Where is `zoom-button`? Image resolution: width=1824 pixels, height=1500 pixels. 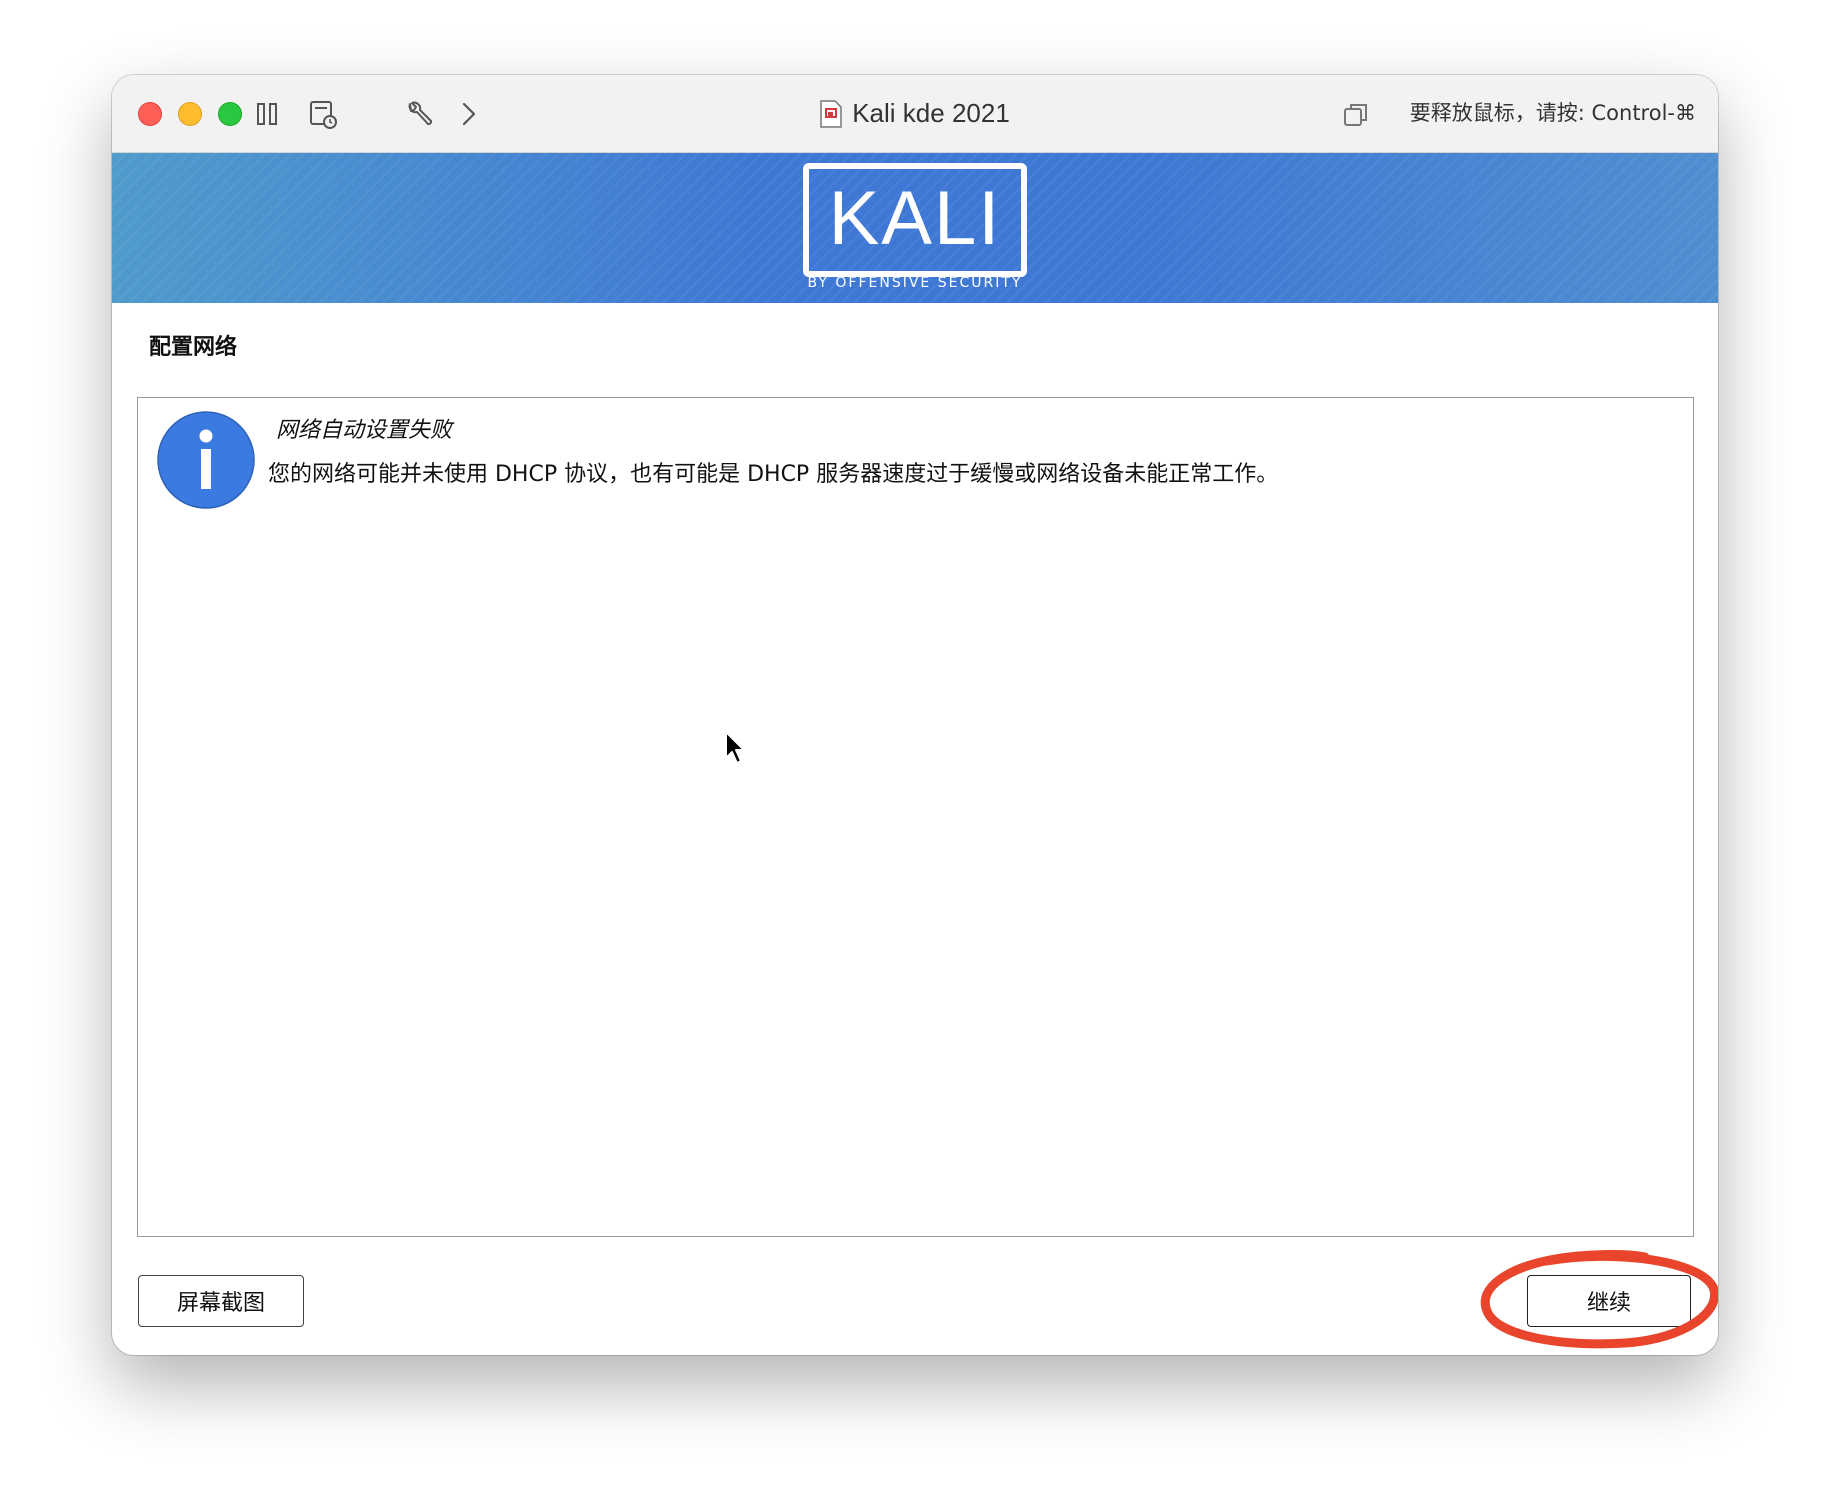 zoom-button is located at coordinates (230, 114).